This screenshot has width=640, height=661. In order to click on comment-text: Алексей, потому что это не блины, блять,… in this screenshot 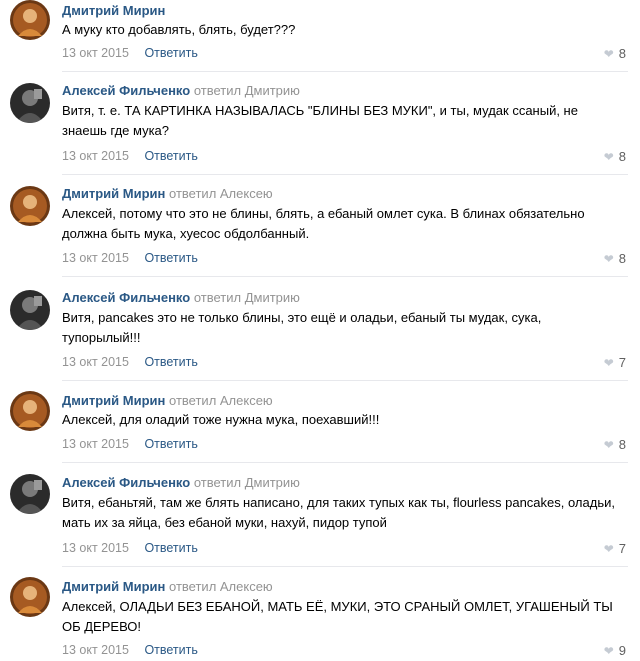, I will do `click(323, 223)`.